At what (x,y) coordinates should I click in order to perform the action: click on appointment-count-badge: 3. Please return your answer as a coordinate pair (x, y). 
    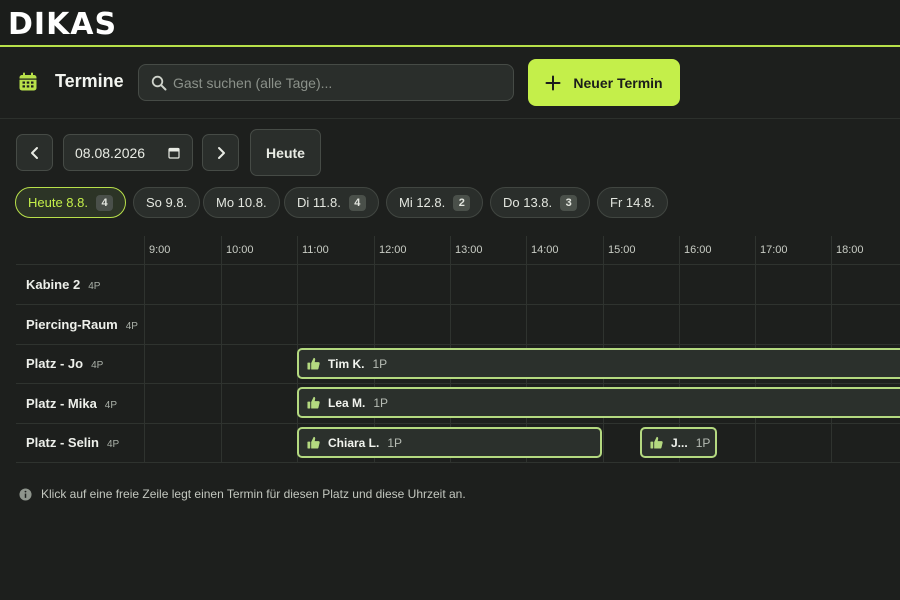
    Looking at the image, I should click on (569, 202).